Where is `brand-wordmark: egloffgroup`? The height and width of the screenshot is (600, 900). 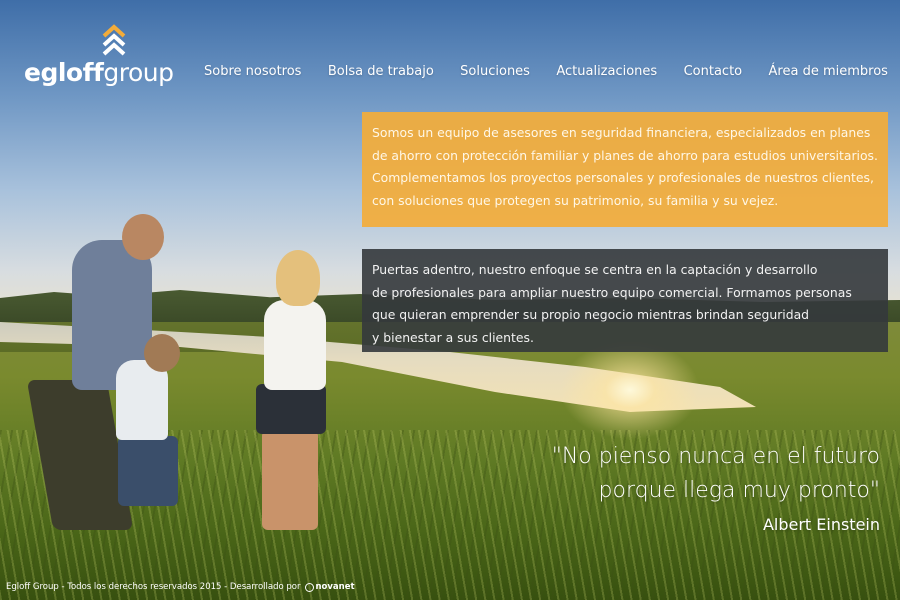
brand-wordmark: egloffgroup is located at coordinates (99, 72).